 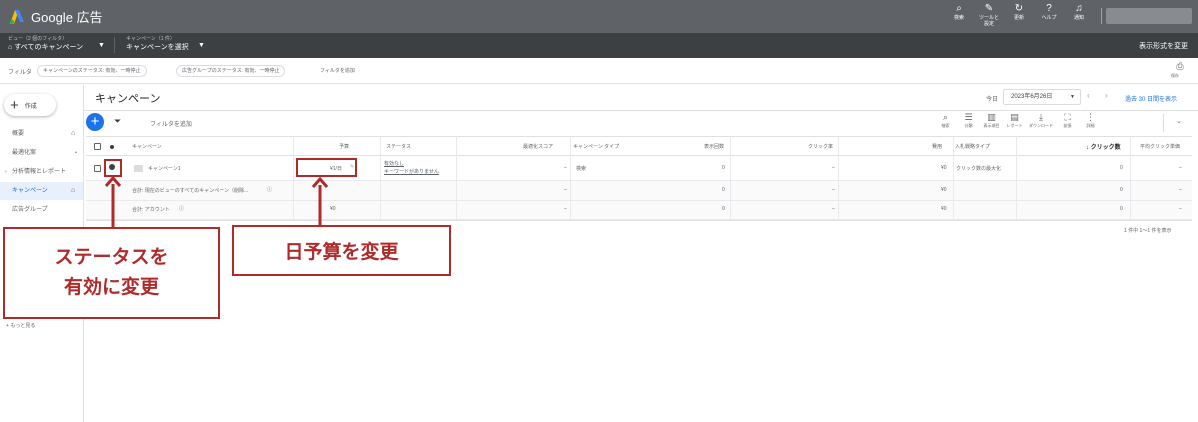 I want to click on sidebar-item-insights-reports: › 分析情報とレポート, so click(x=41, y=172).